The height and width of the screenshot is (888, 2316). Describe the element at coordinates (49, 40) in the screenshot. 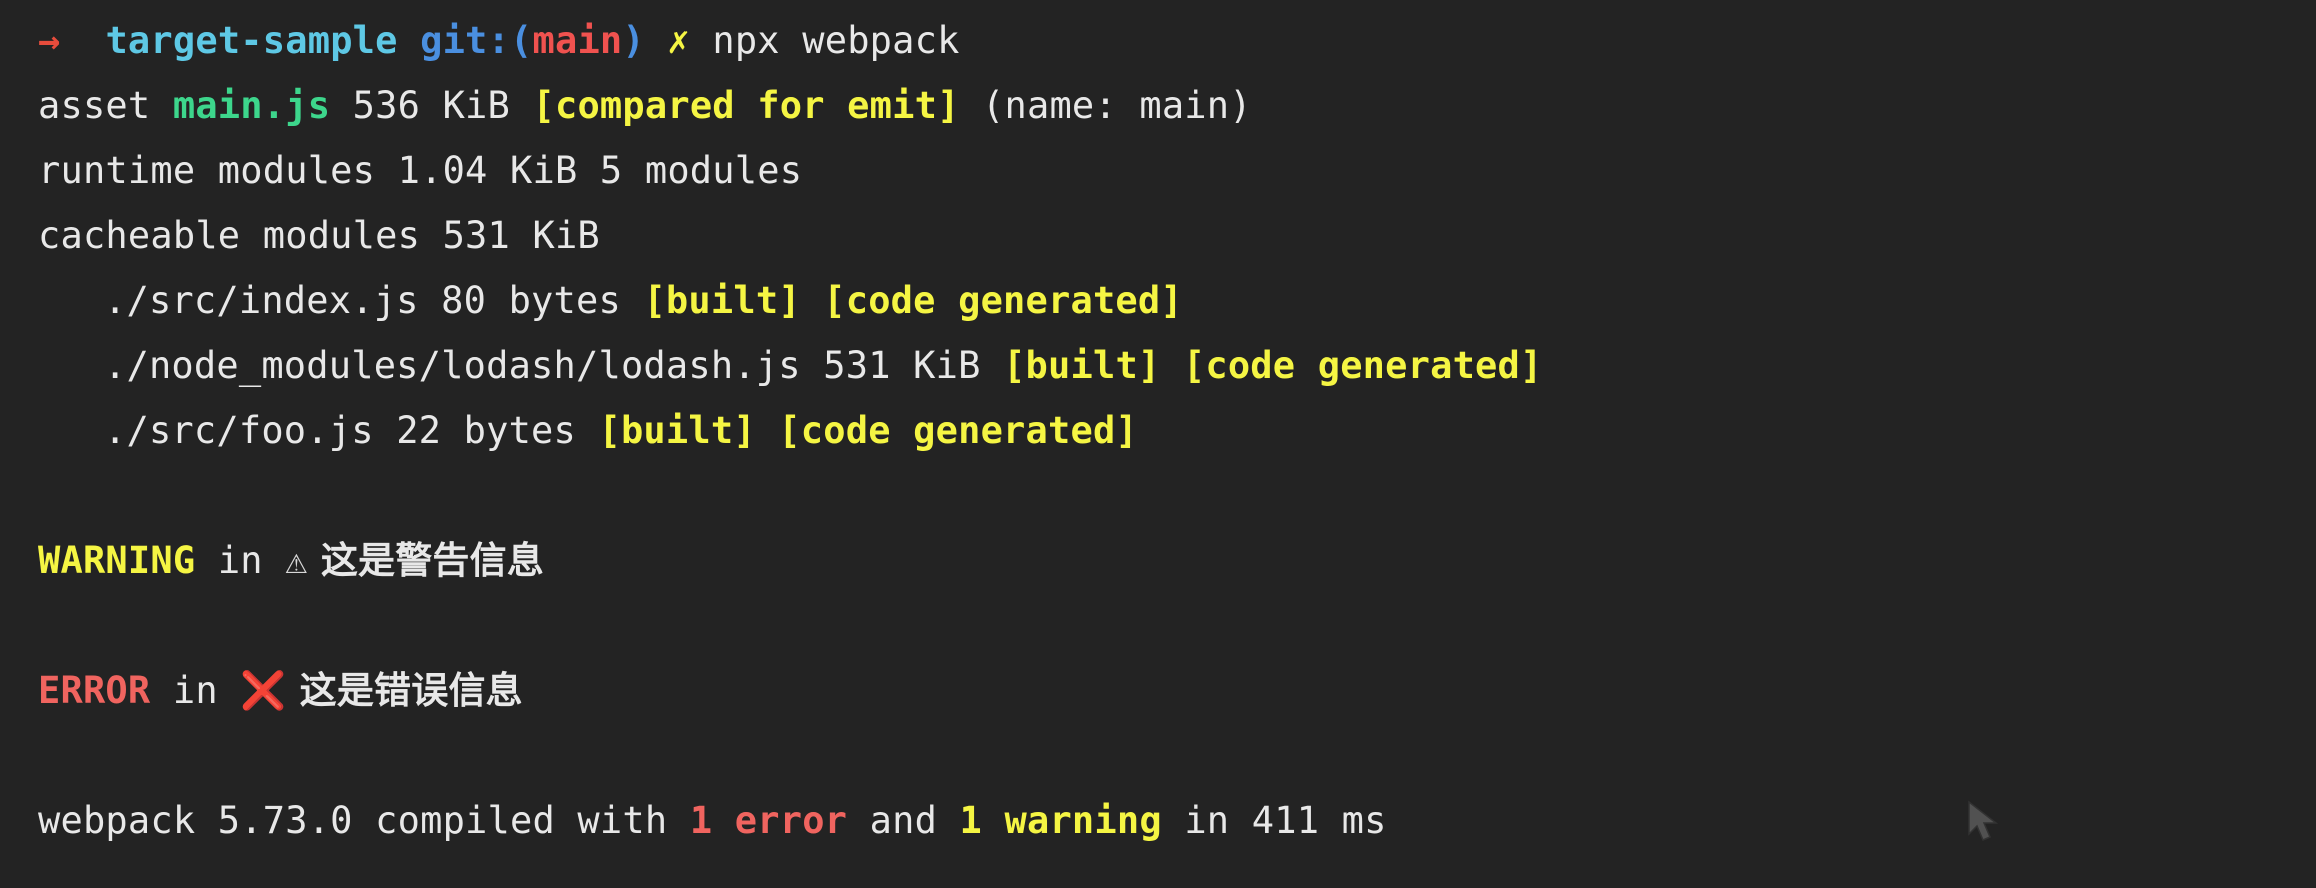

I see `prompt-arrow-icon: →` at that location.